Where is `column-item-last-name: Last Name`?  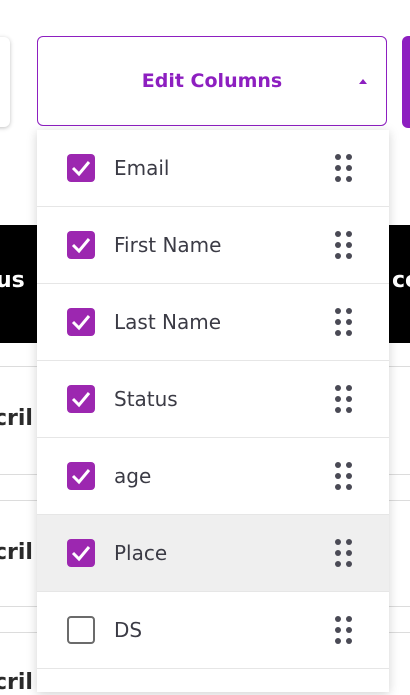 column-item-last-name: Last Name is located at coordinates (213, 322).